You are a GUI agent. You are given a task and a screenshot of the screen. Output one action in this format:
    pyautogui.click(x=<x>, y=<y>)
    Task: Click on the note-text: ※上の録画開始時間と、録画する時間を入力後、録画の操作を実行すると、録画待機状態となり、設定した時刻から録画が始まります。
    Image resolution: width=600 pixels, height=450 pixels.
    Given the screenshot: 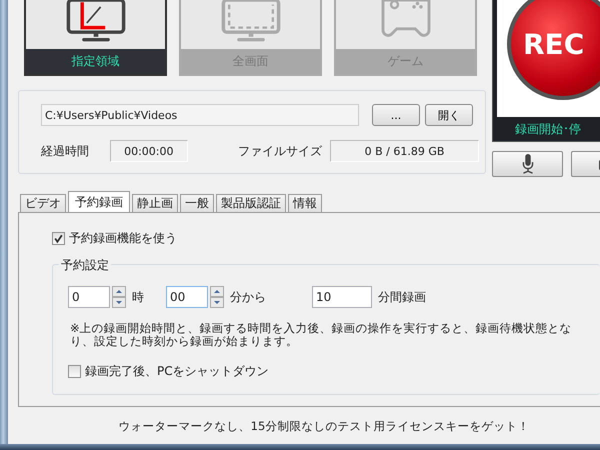 What is the action you would take?
    pyautogui.click(x=321, y=335)
    